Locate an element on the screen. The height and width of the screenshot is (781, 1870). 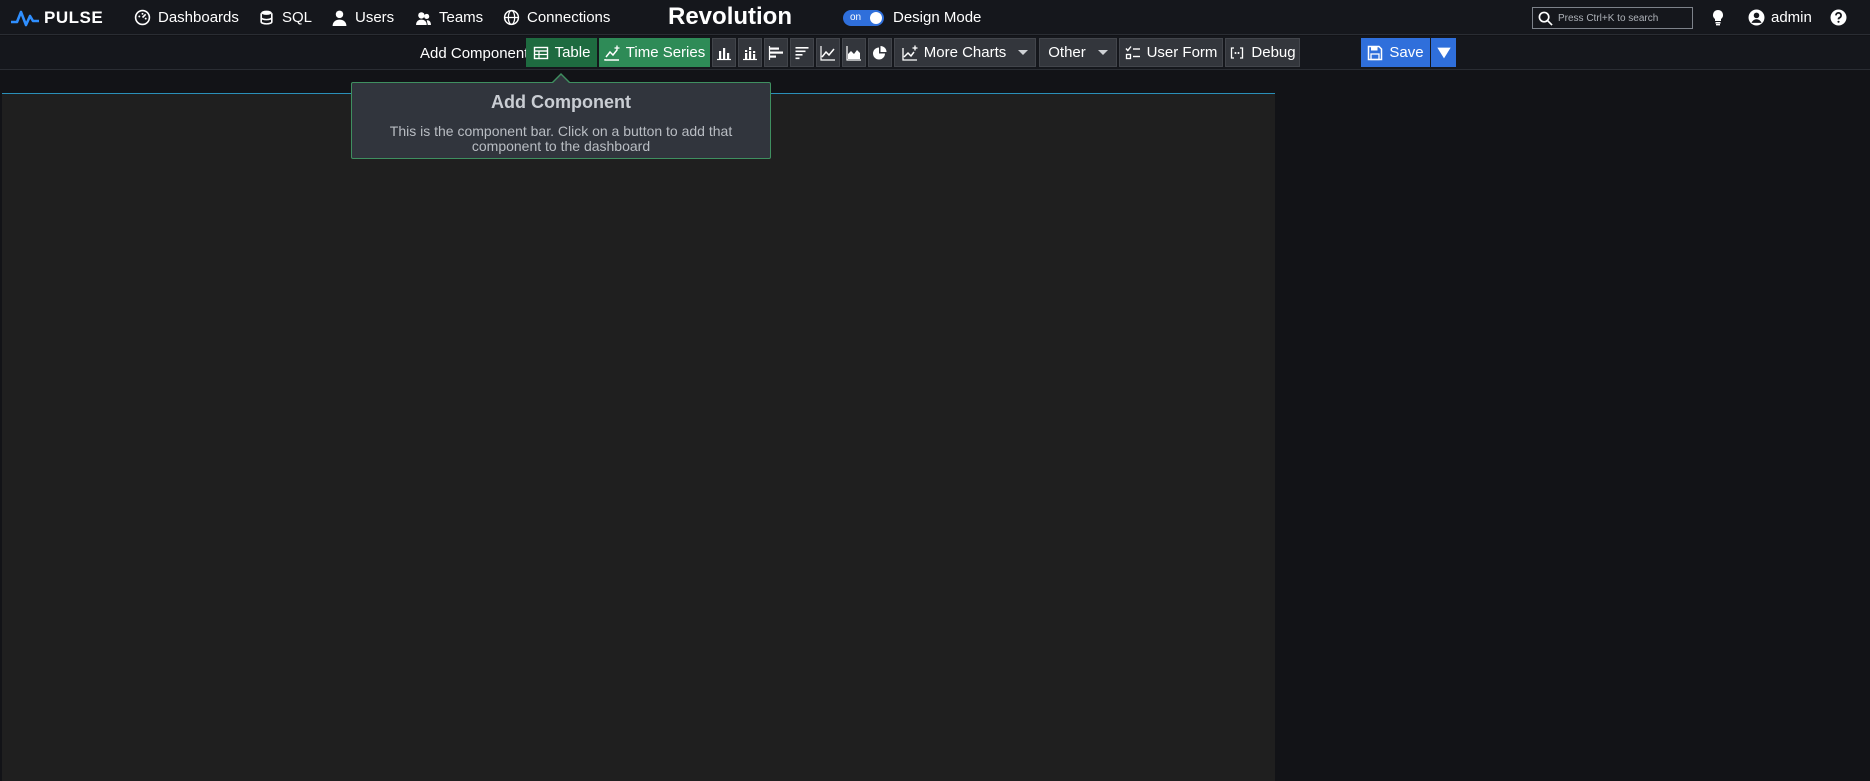
help-icon is located at coordinates (1838, 17).